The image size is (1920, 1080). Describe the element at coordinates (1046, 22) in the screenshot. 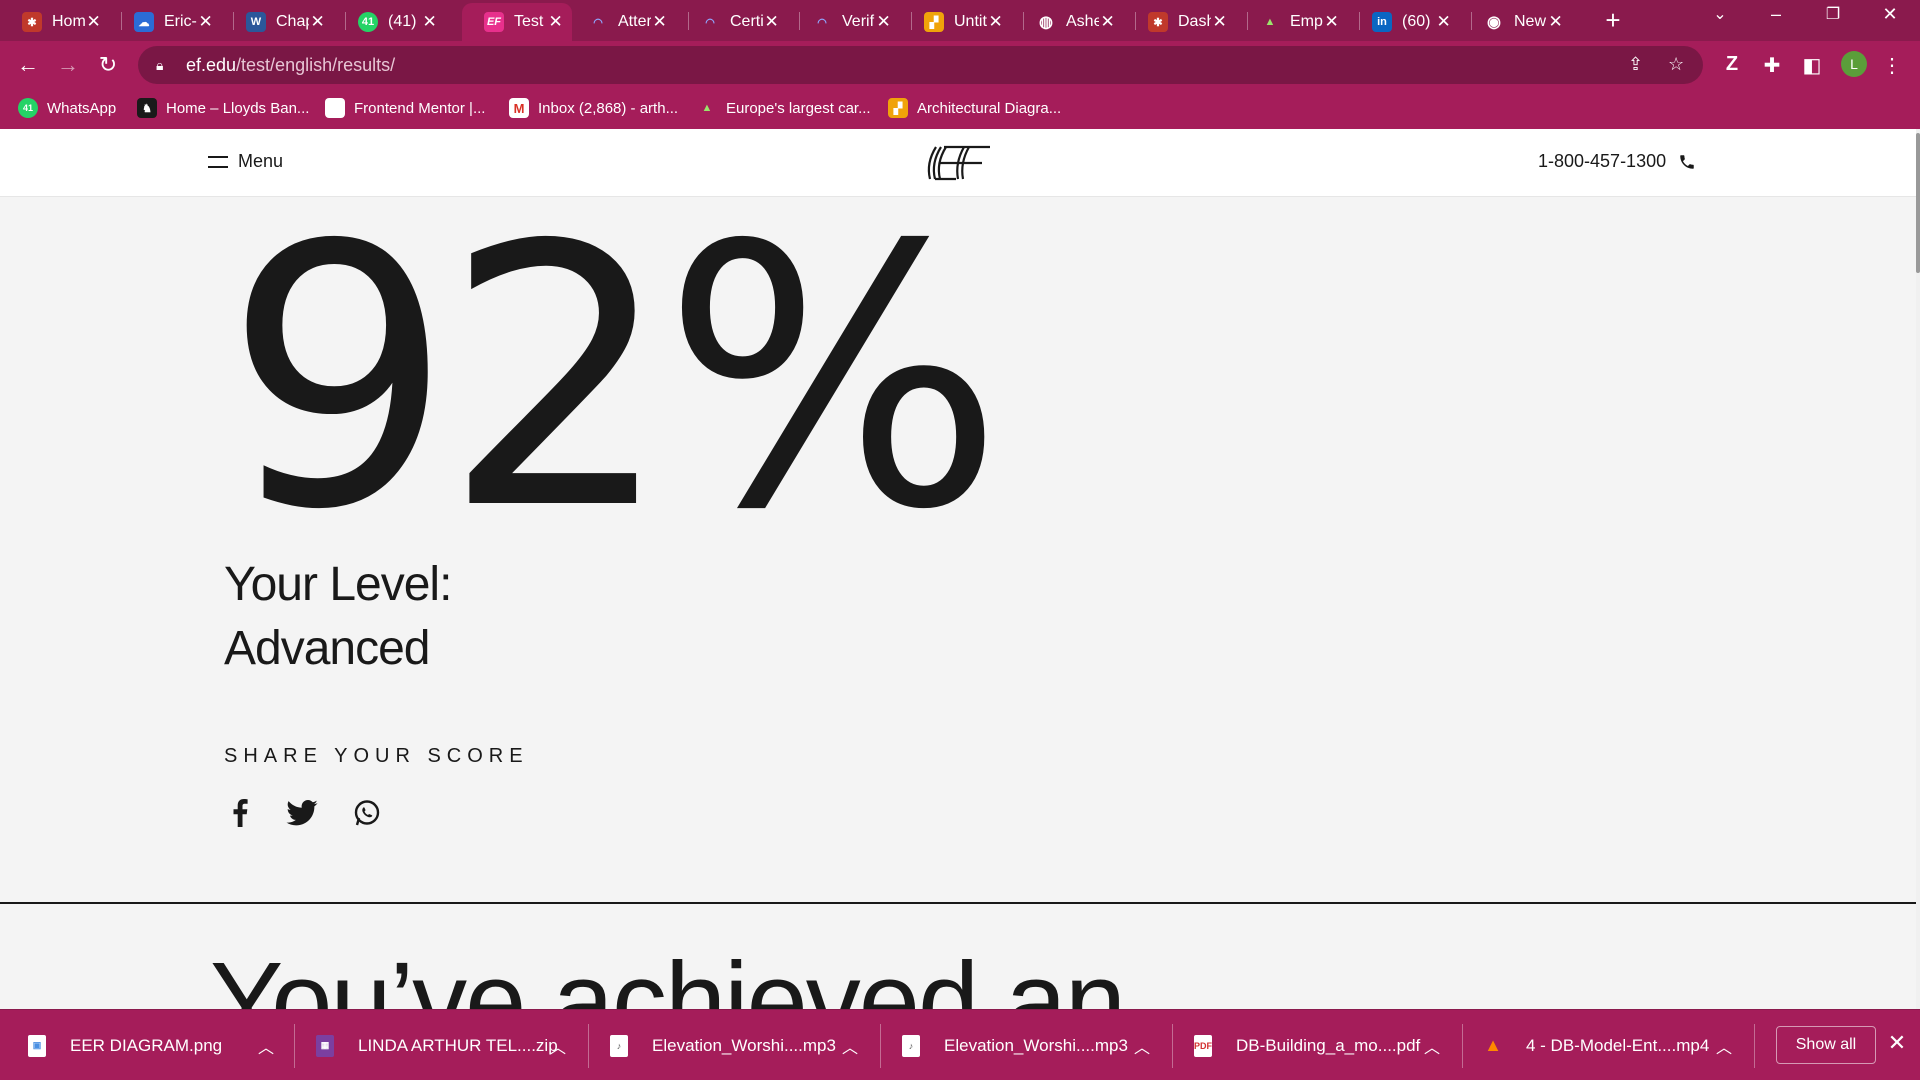

I see `globe-icon: ◍` at that location.